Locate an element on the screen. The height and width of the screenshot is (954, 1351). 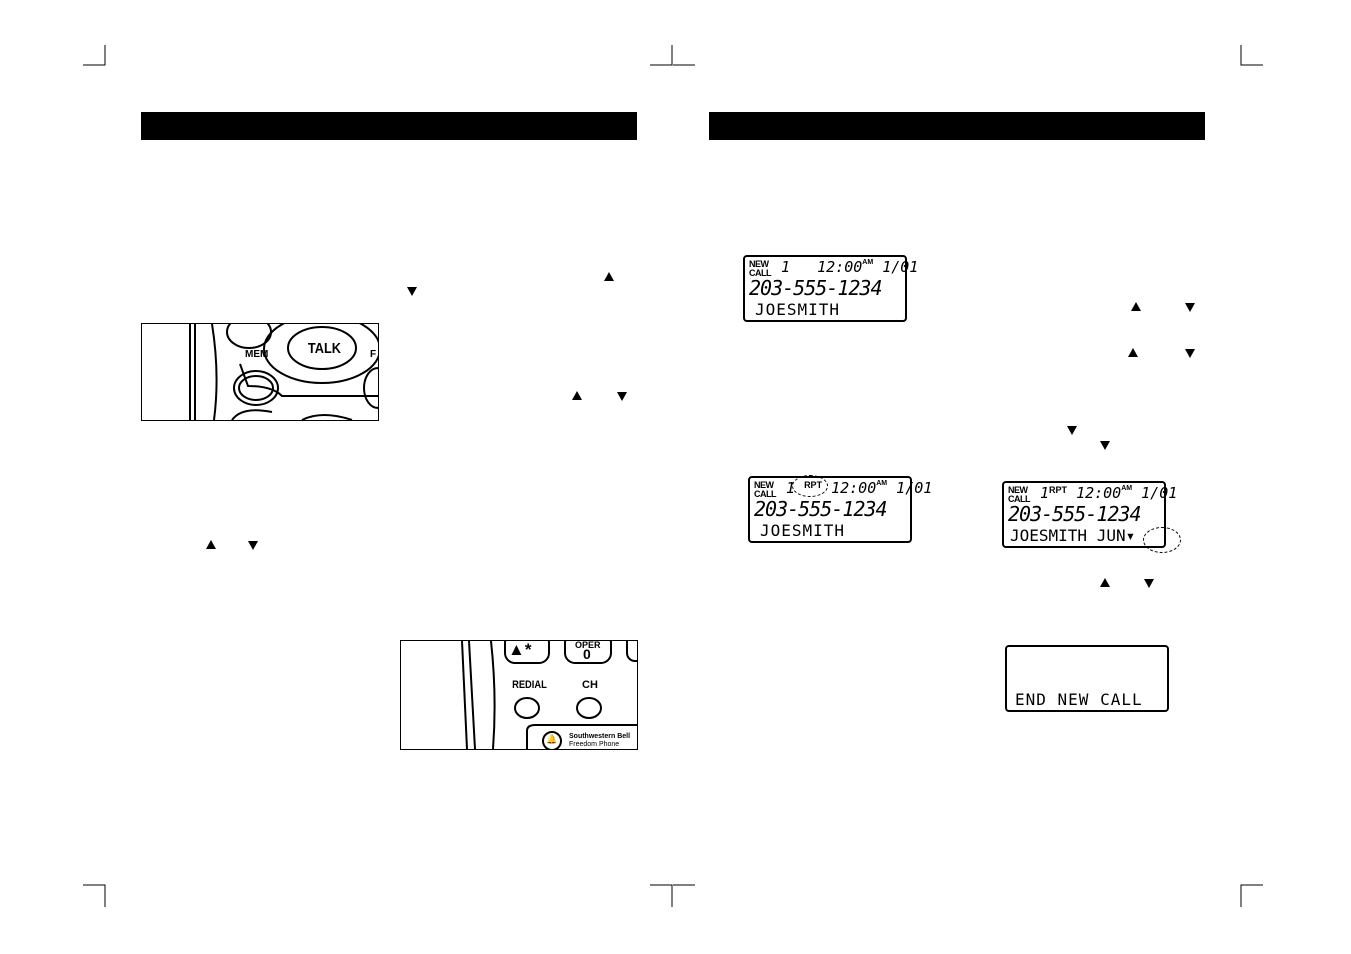
ch-label: CH is located at coordinates (590, 685).